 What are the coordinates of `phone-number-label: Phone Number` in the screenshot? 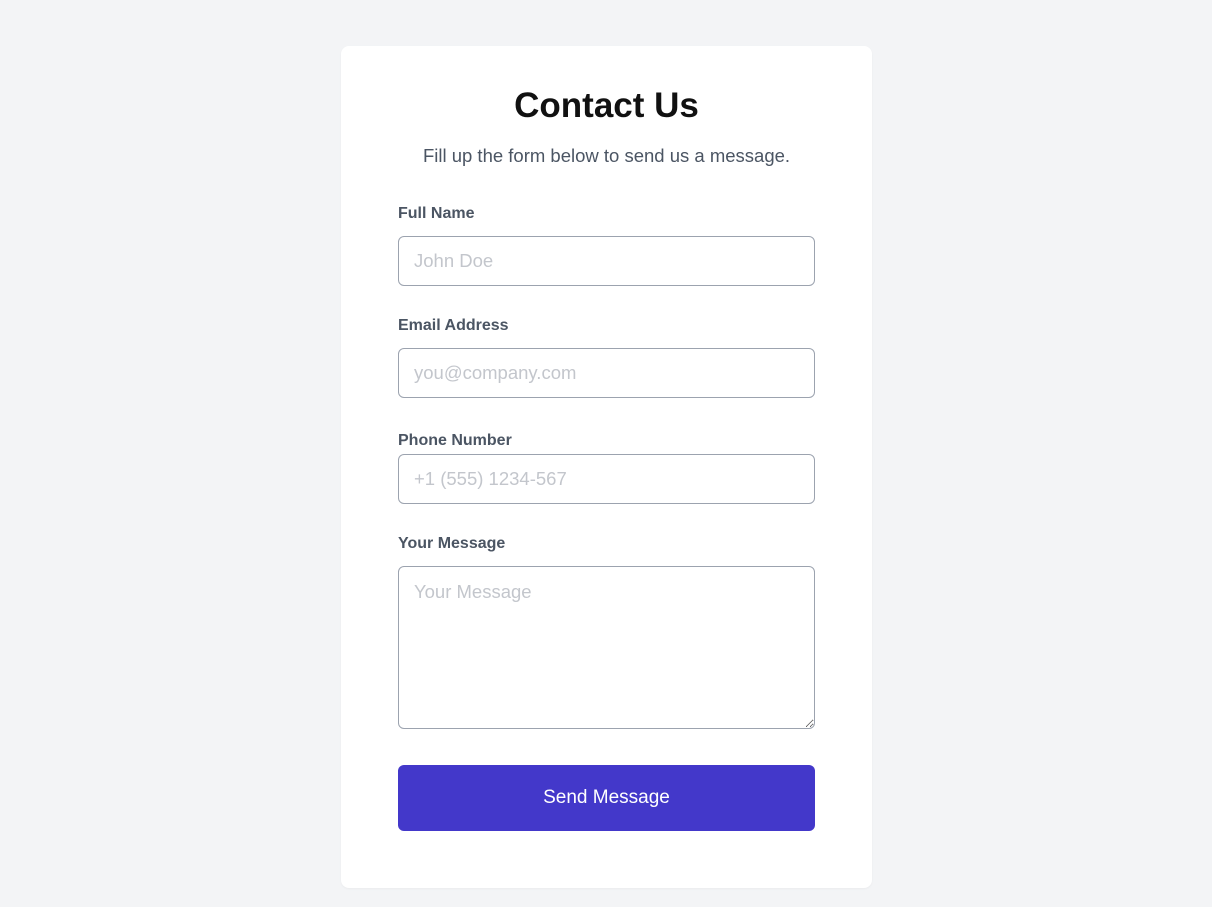 It's located at (455, 440).